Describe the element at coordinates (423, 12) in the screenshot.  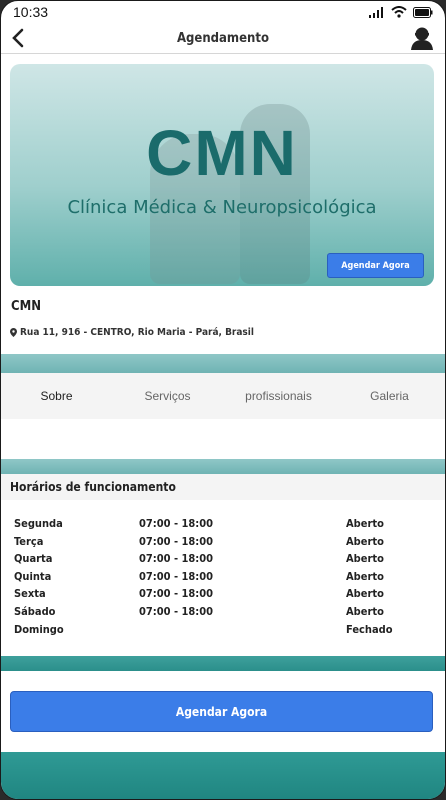
I see `battery-icon` at that location.